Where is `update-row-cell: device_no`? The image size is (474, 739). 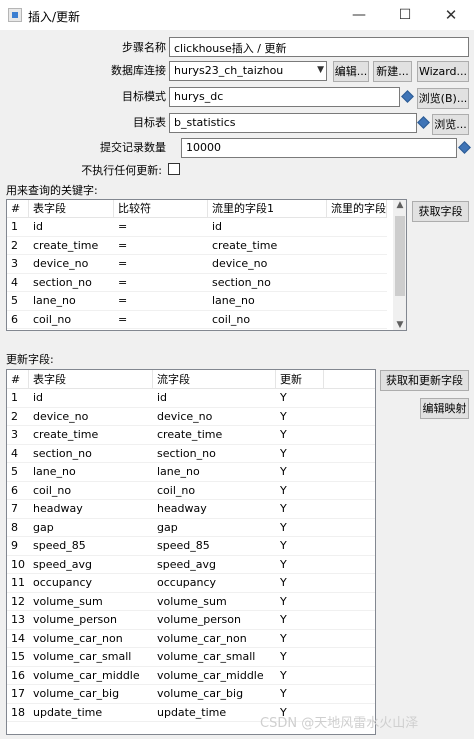
update-row-cell: device_no is located at coordinates (214, 417).